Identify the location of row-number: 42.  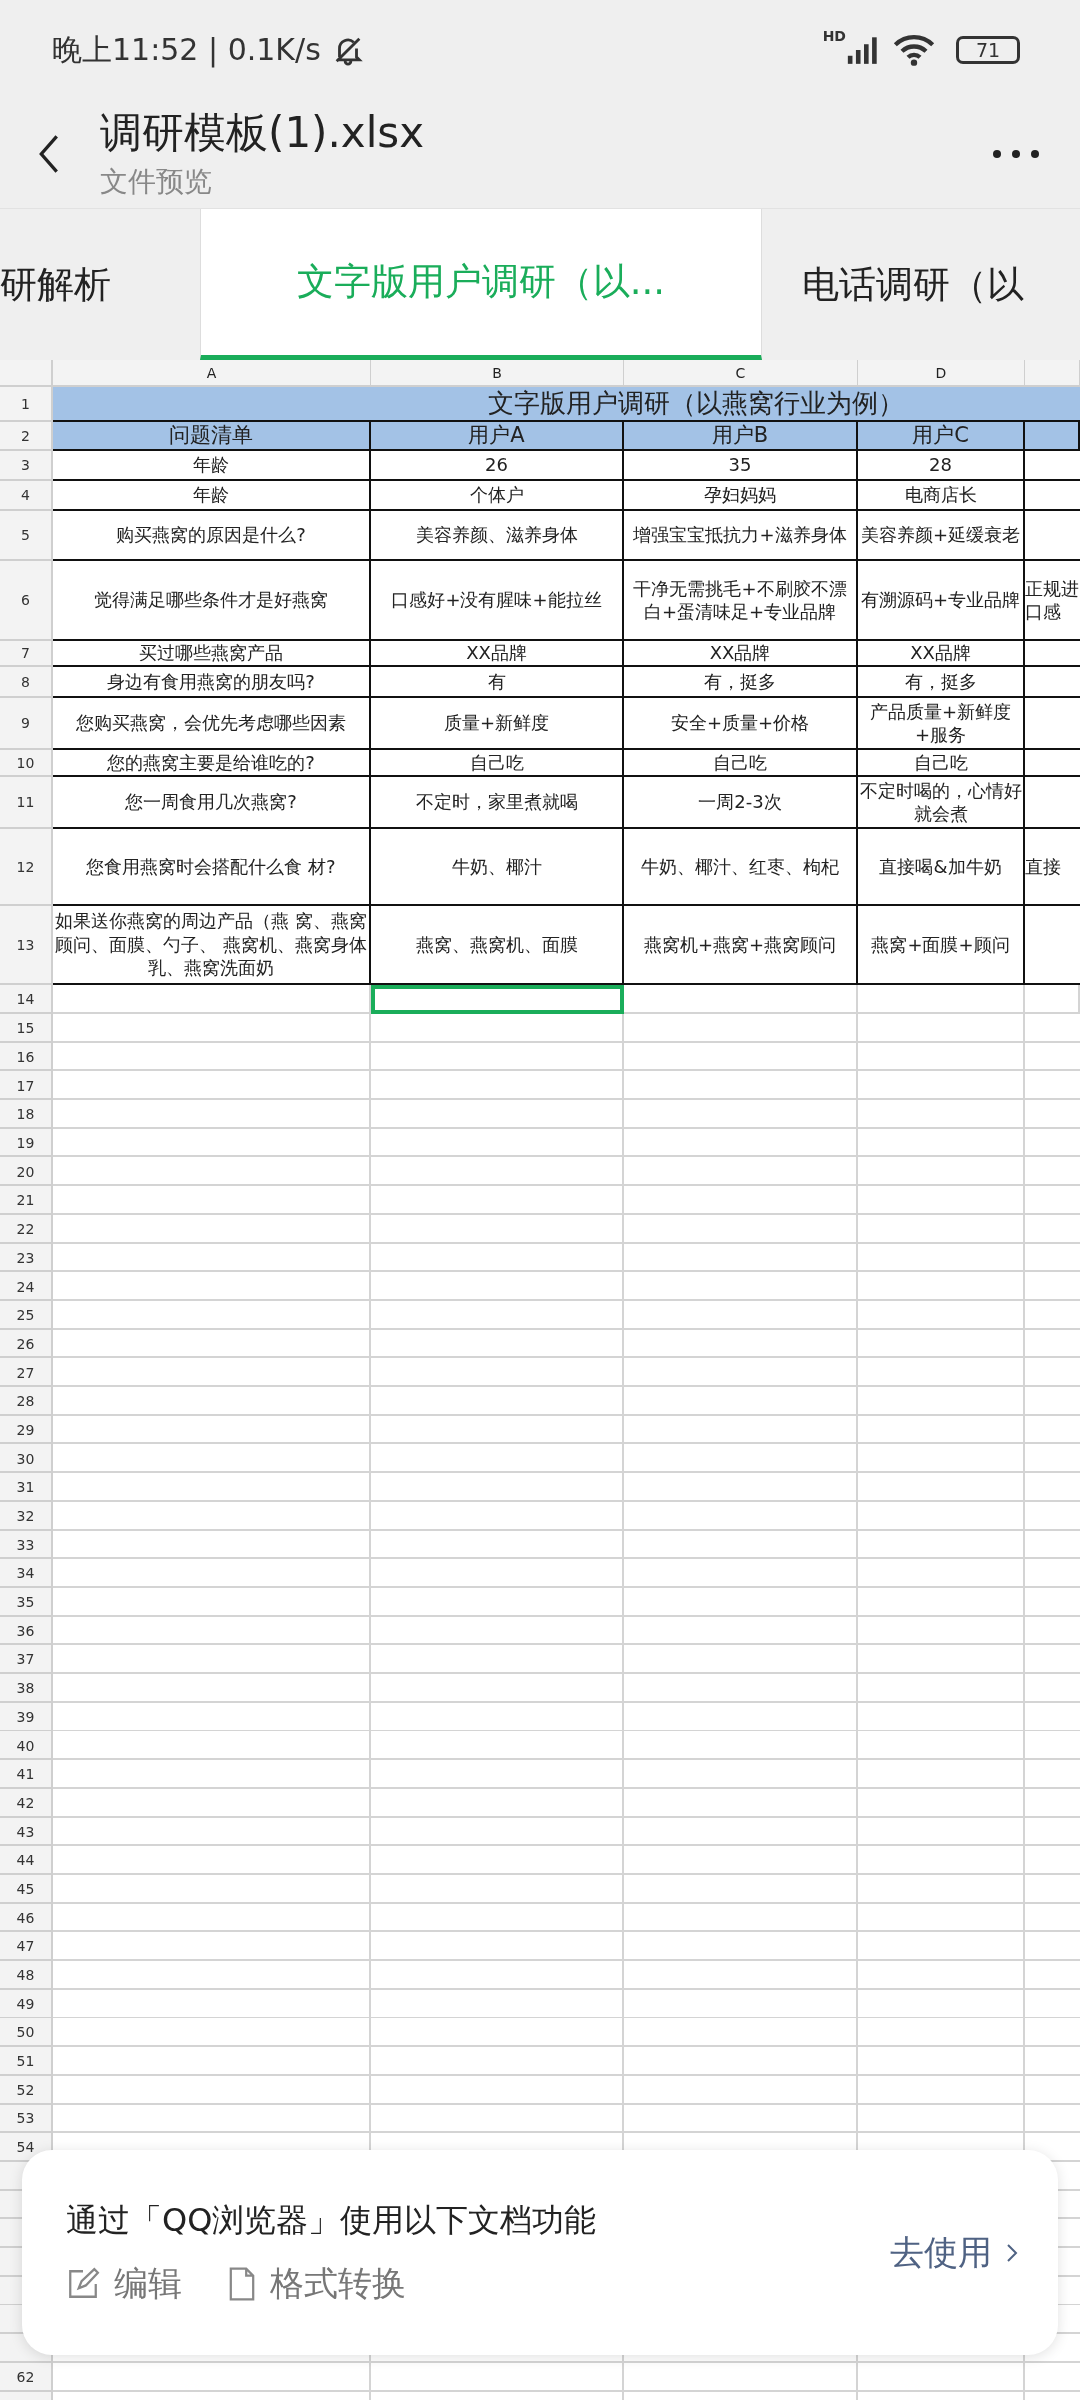
(25, 1803).